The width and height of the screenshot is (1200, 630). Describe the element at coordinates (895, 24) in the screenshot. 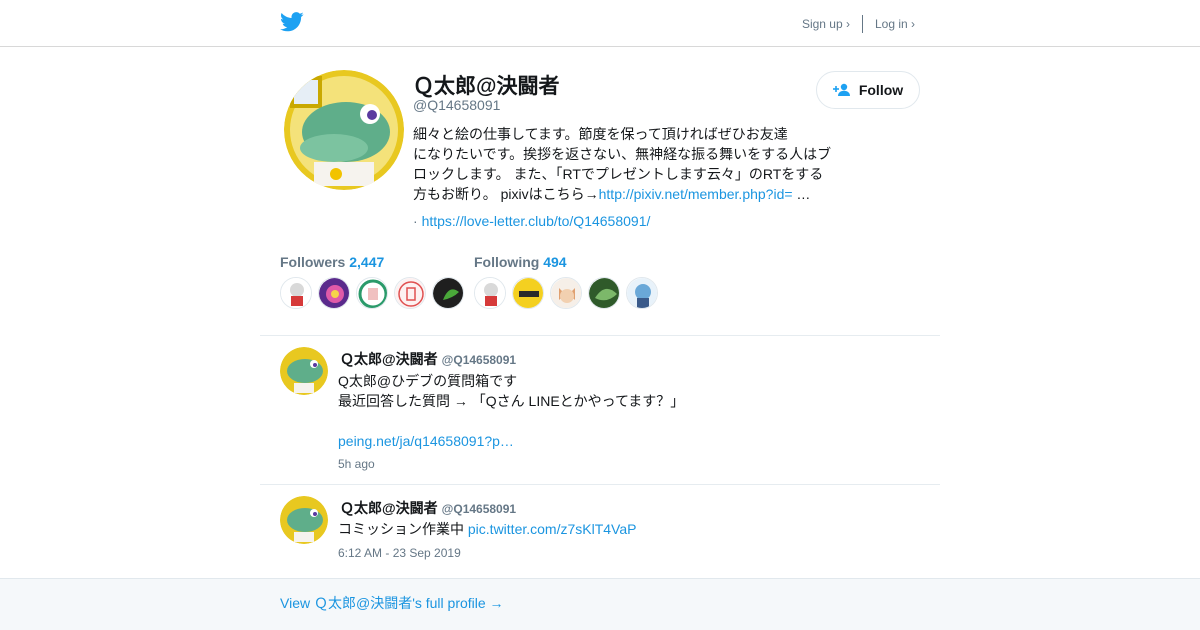

I see `login-link: Log in ›` at that location.